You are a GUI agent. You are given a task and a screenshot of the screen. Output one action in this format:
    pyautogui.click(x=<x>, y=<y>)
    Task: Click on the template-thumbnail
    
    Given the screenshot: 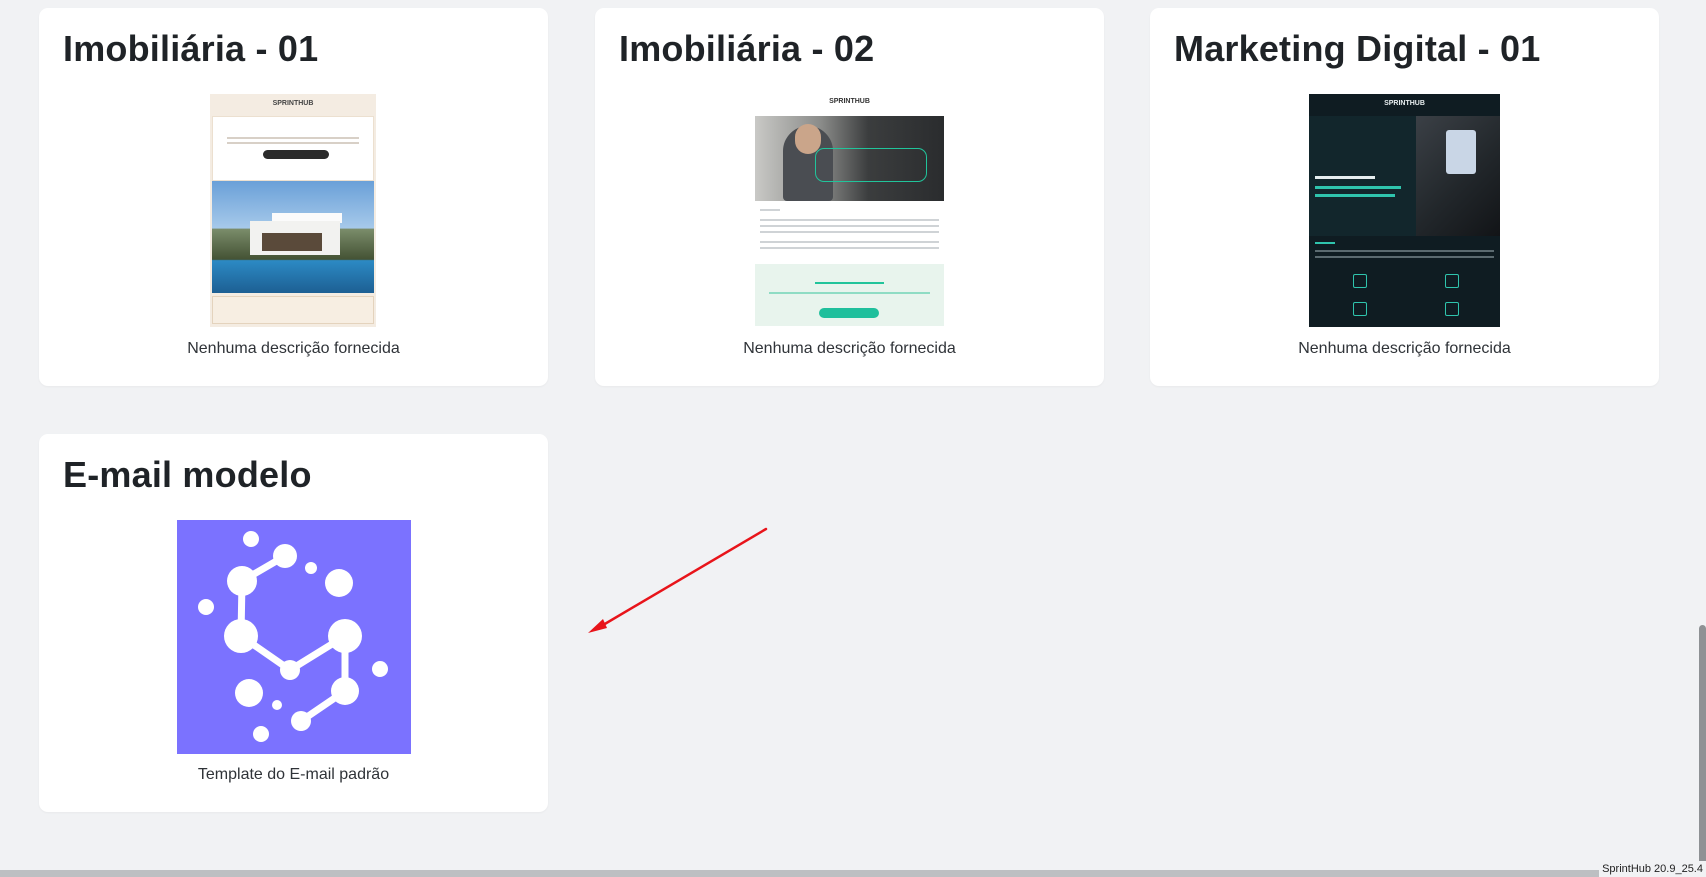 What is the action you would take?
    pyautogui.click(x=294, y=637)
    